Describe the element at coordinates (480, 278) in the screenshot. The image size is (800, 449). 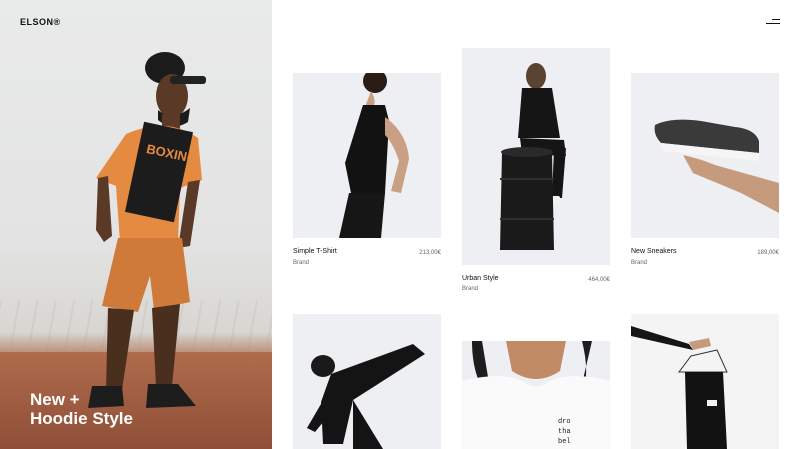
I see `product-name: Urban Style` at that location.